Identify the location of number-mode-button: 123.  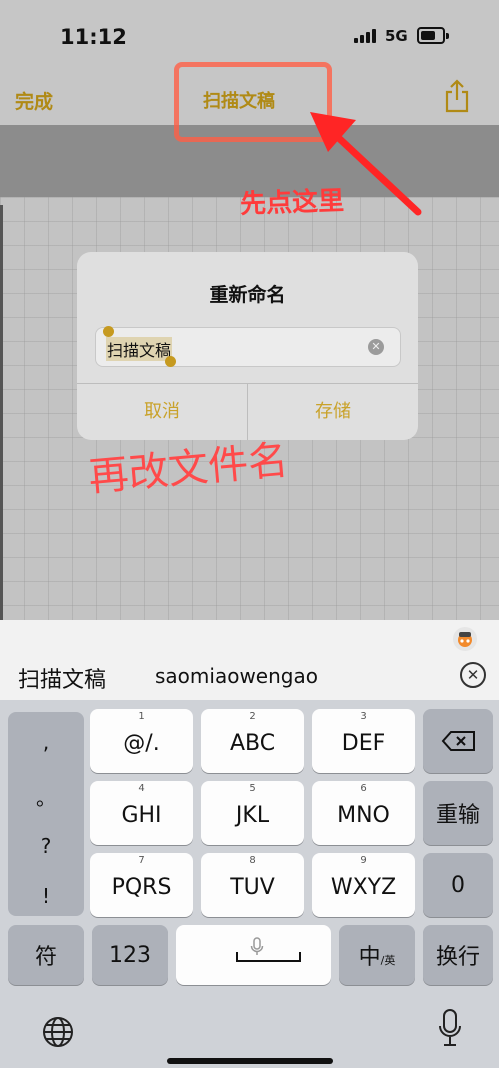
(130, 955).